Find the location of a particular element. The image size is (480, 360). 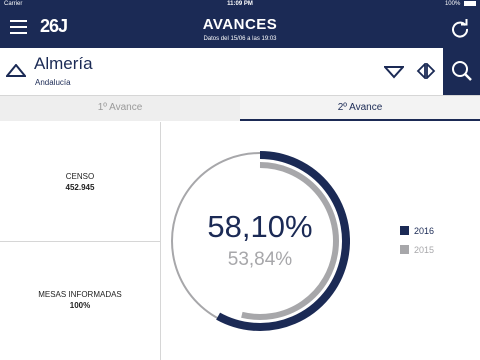

battery-indicator: 100% is located at coordinates (460, 4).